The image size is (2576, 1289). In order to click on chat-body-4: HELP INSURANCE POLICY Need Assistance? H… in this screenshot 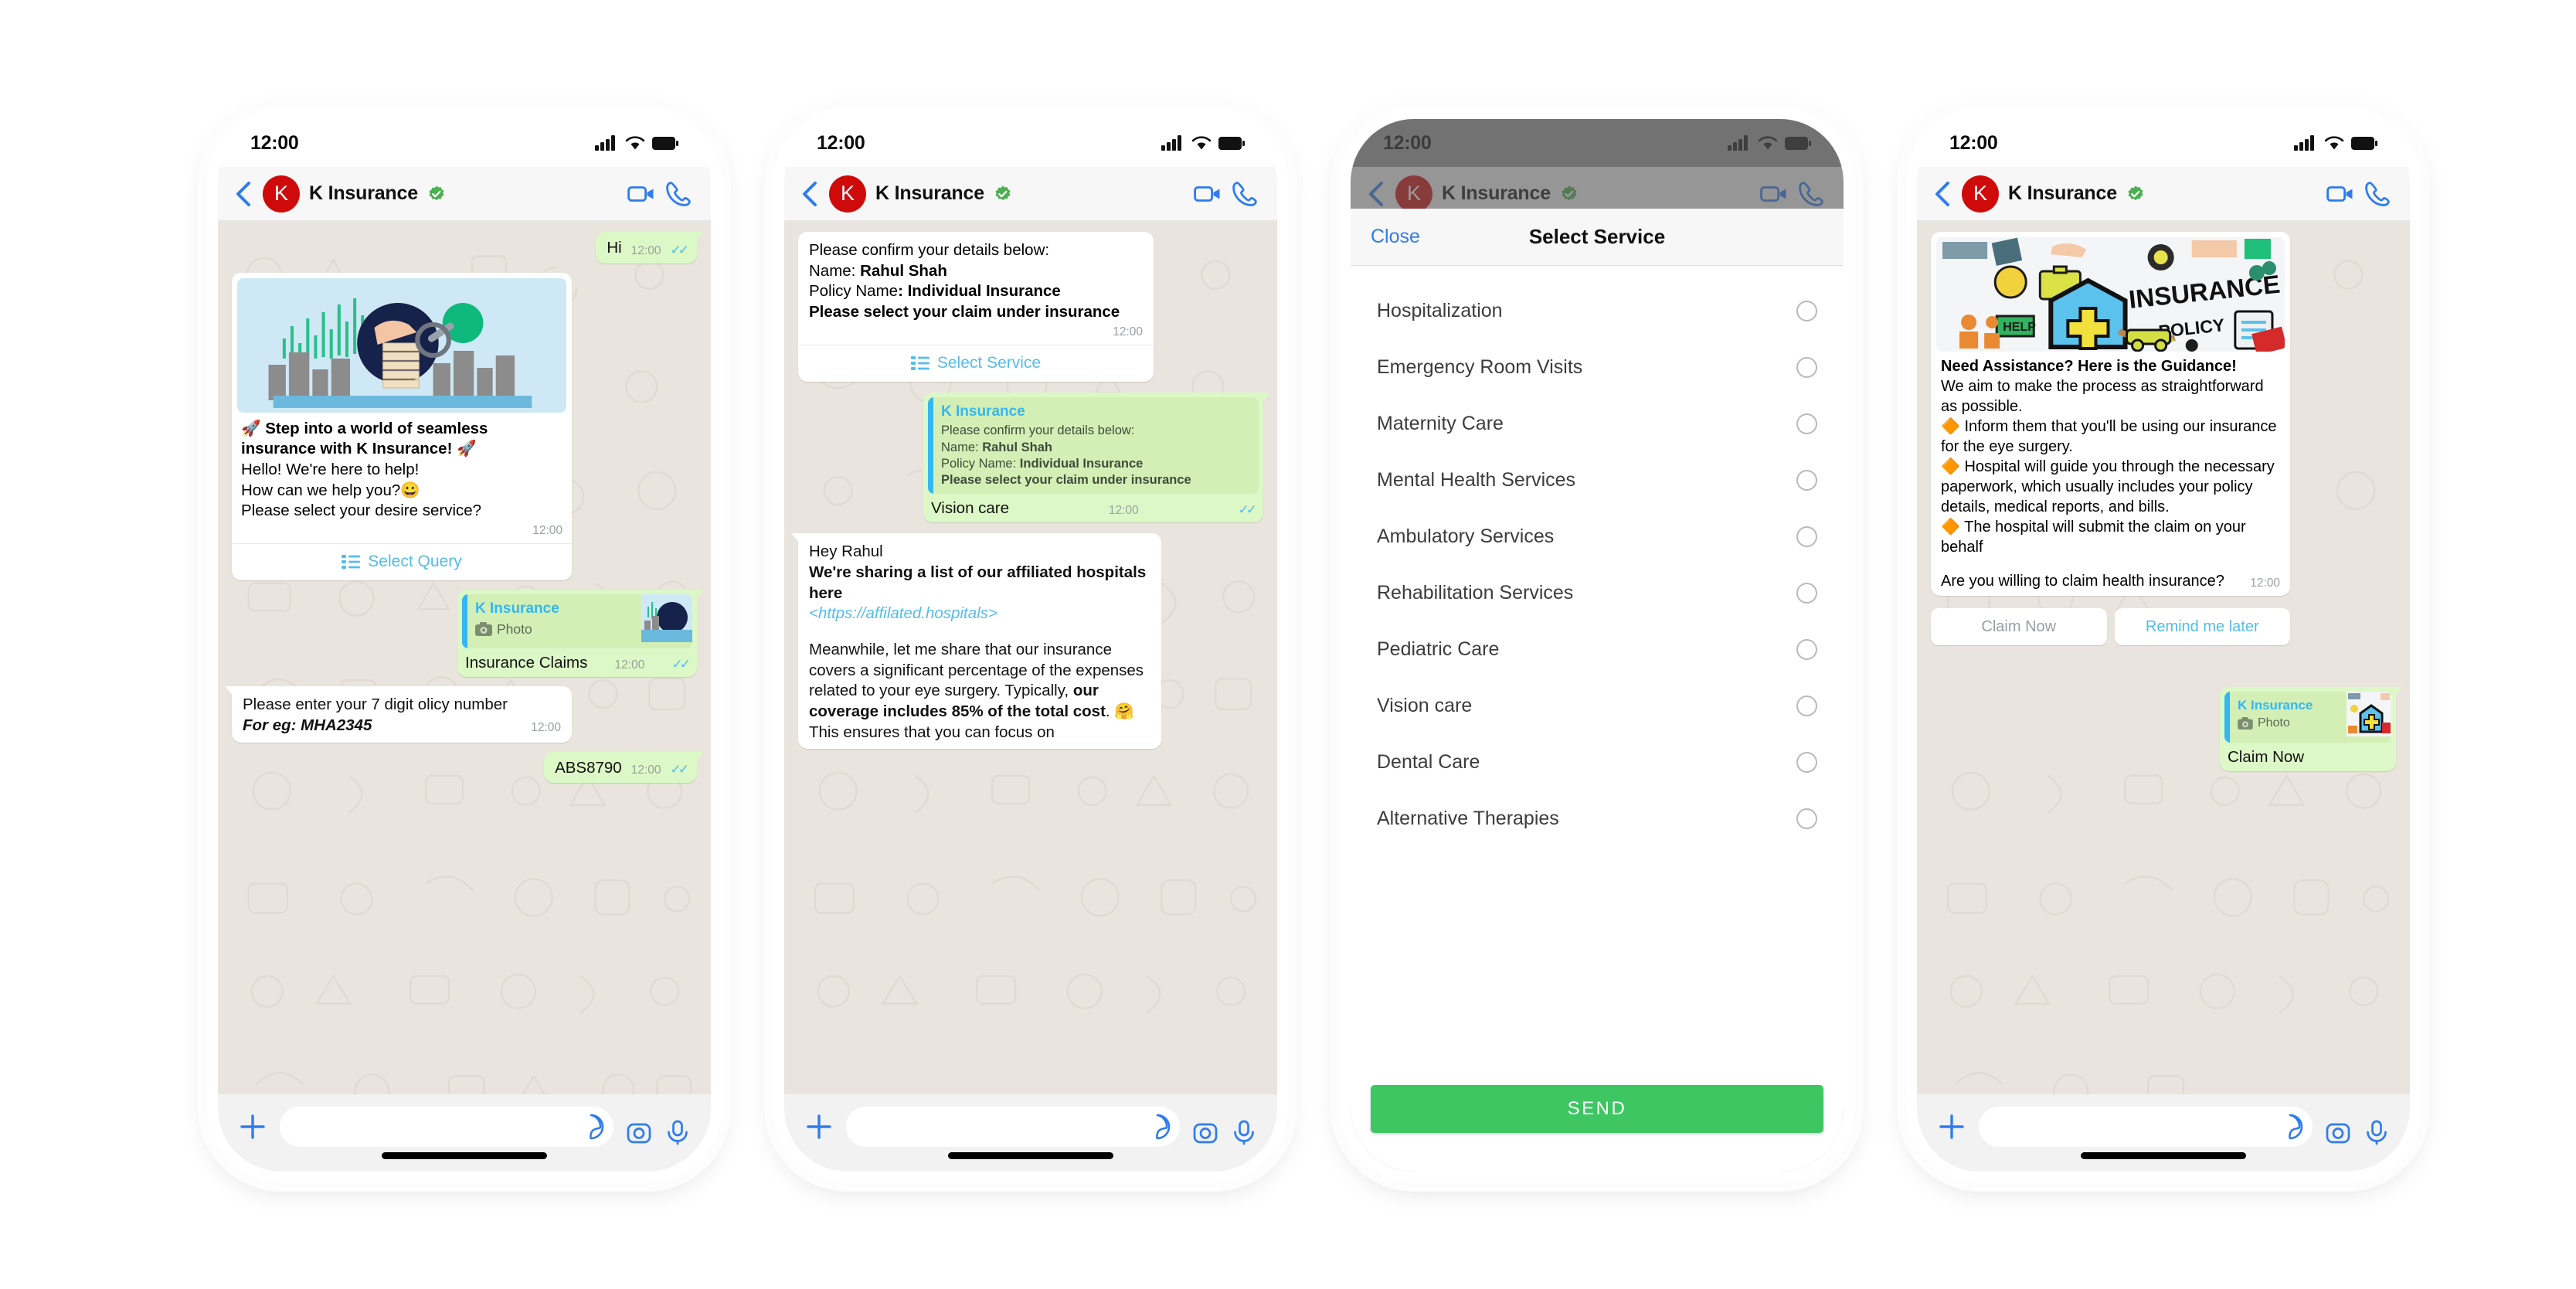, I will do `click(2163, 657)`.